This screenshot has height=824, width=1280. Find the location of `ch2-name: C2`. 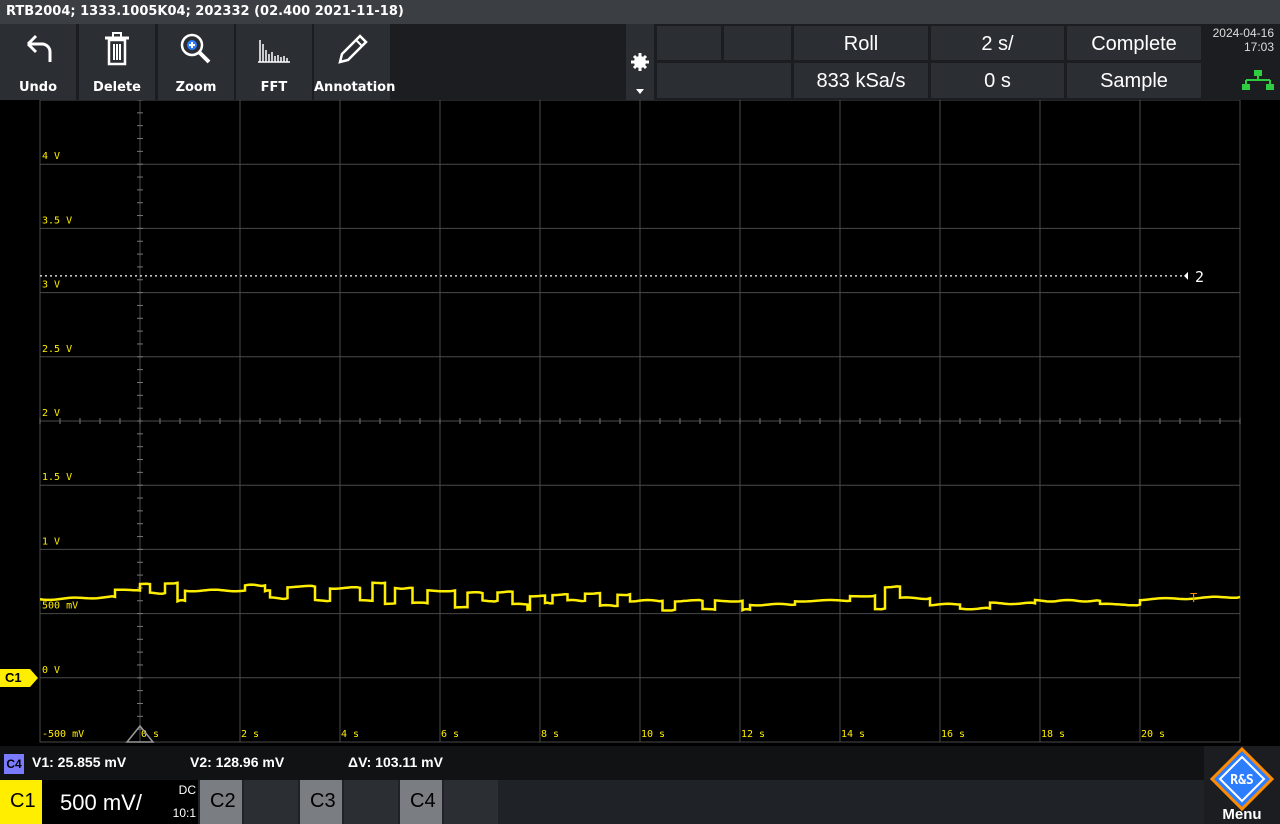

ch2-name: C2 is located at coordinates (223, 801).